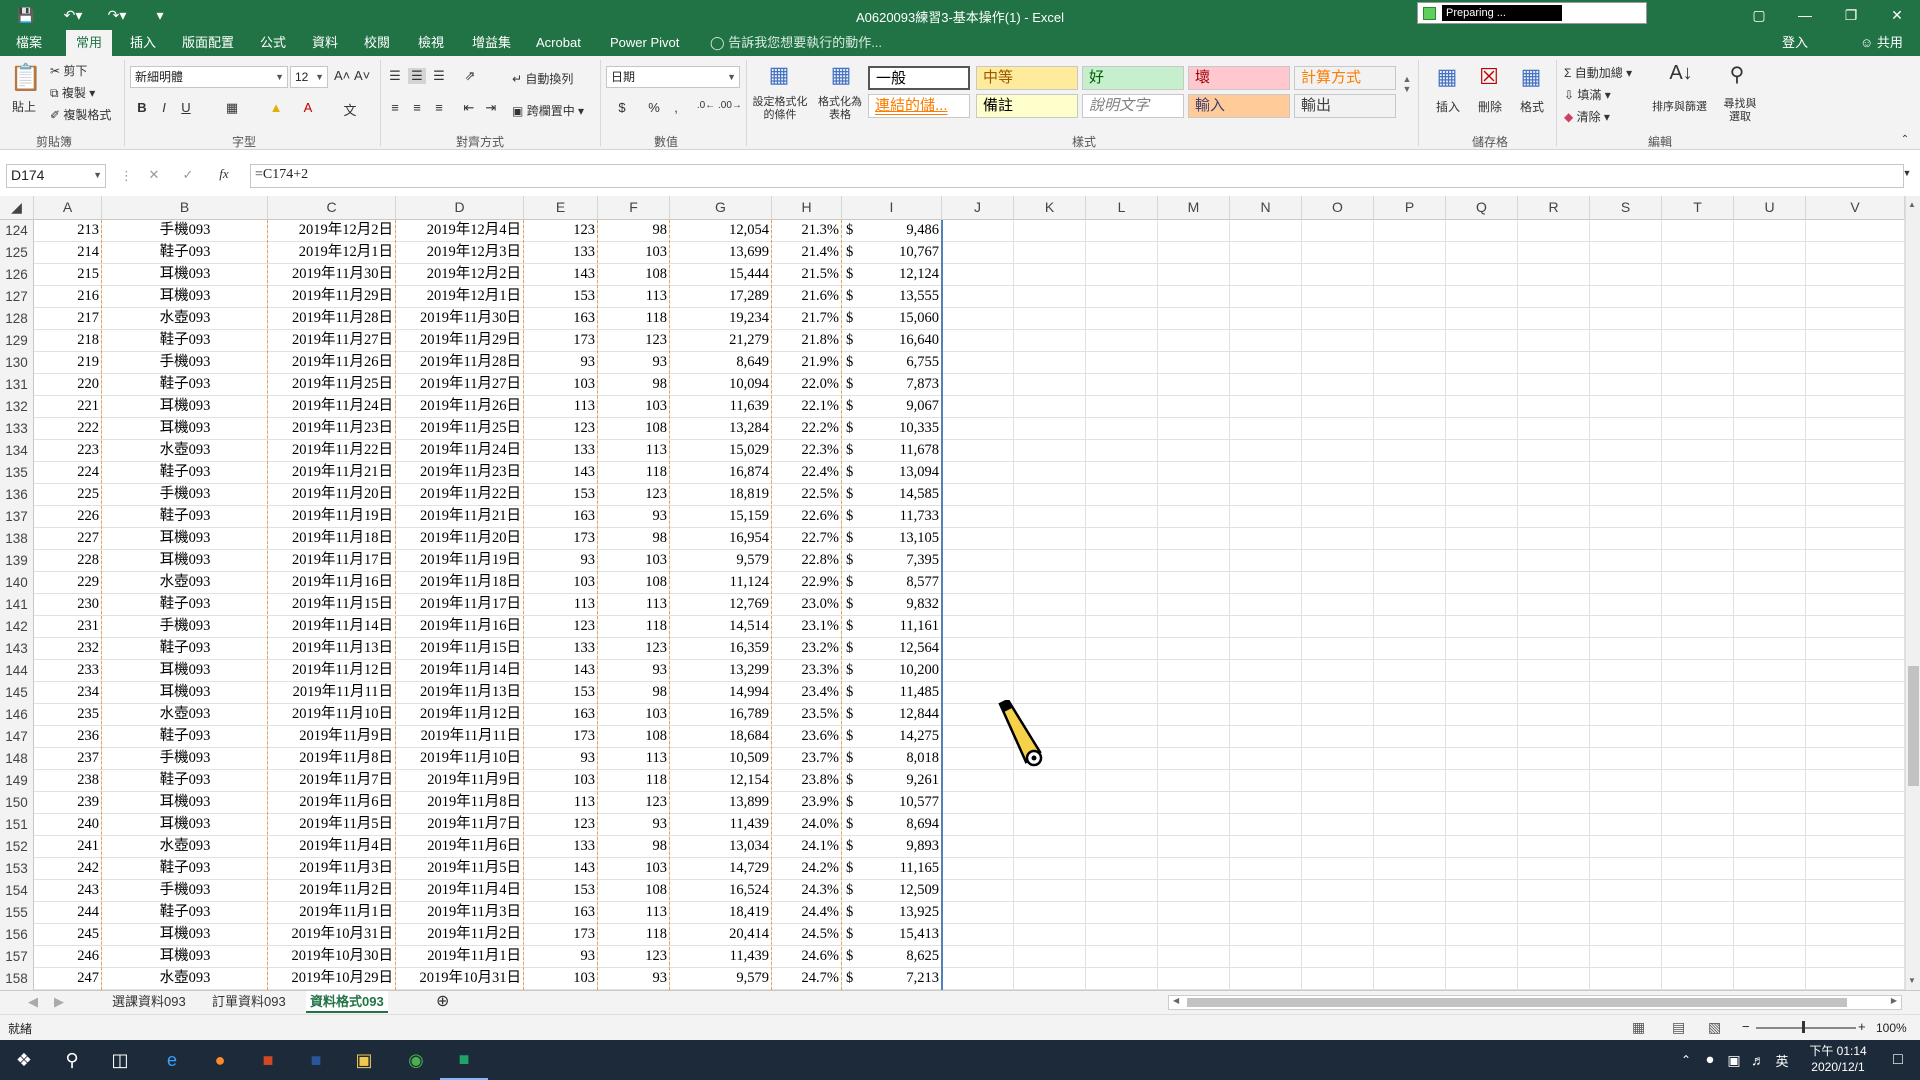 Image resolution: width=1920 pixels, height=1080 pixels. What do you see at coordinates (721, 341) in the screenshot?
I see `cell-g: 21,279` at bounding box center [721, 341].